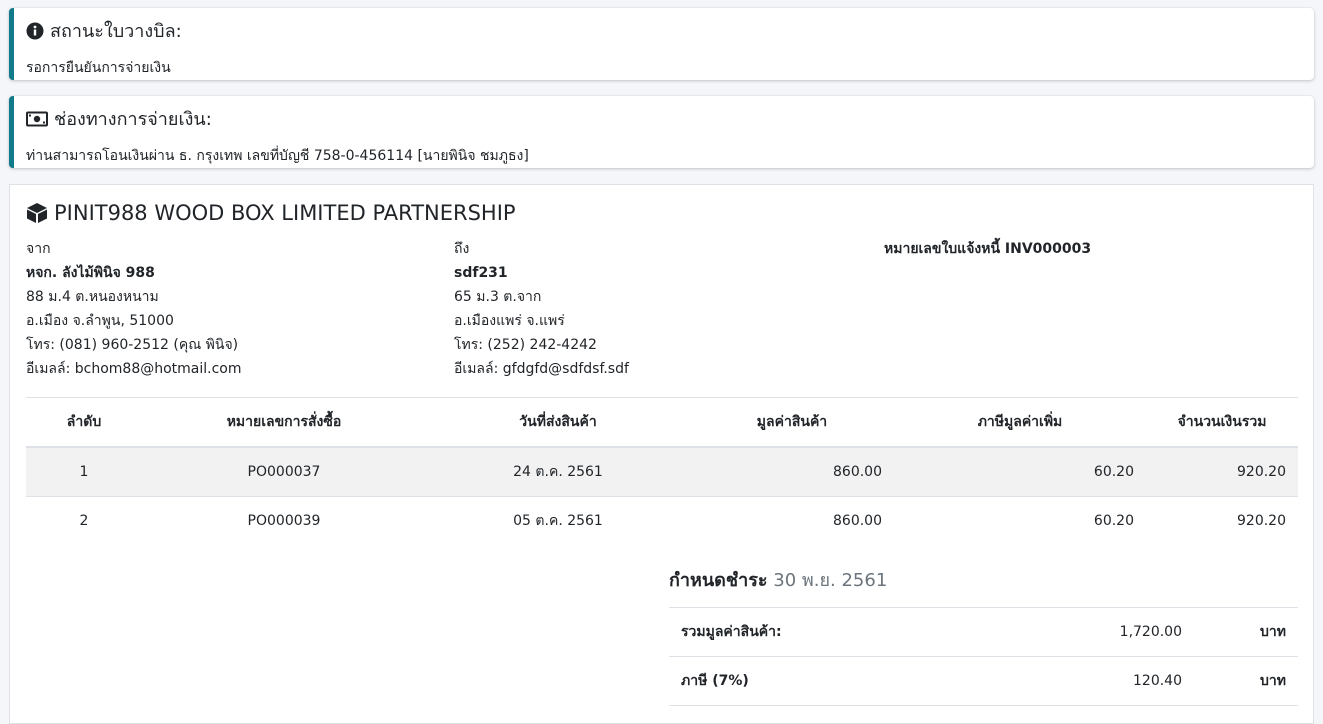  What do you see at coordinates (541, 369) in the screenshot?
I see `to-email: อีเมลล์: gfdgfd@sdfdsf.sdf` at bounding box center [541, 369].